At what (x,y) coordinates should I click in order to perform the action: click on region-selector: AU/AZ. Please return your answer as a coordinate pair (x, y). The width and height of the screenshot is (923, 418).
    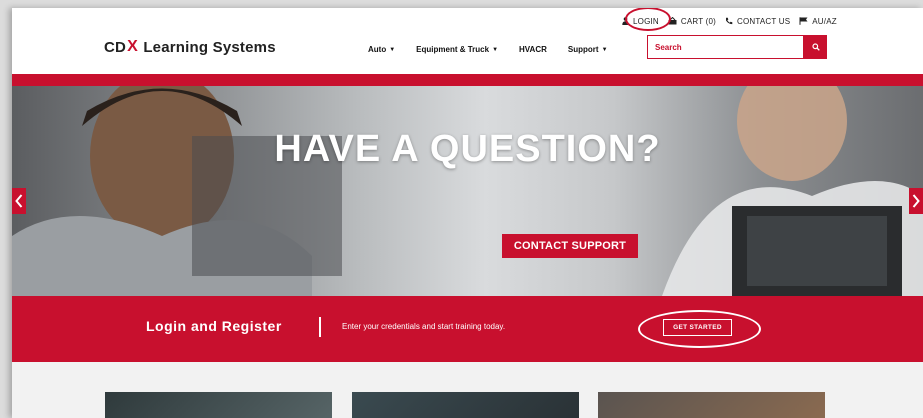
    Looking at the image, I should click on (818, 21).